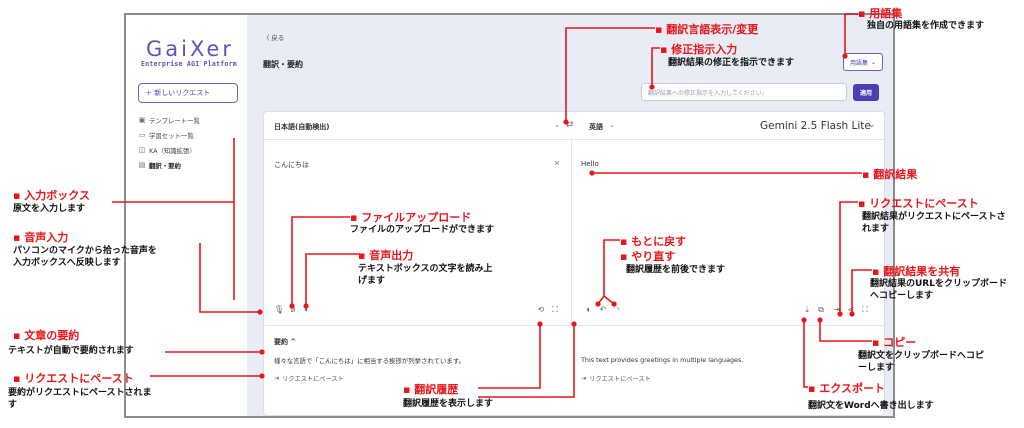 This screenshot has height=428, width=1024. What do you see at coordinates (815, 126) in the screenshot?
I see `model-selector: Gemini 2.5 Flash Lite` at bounding box center [815, 126].